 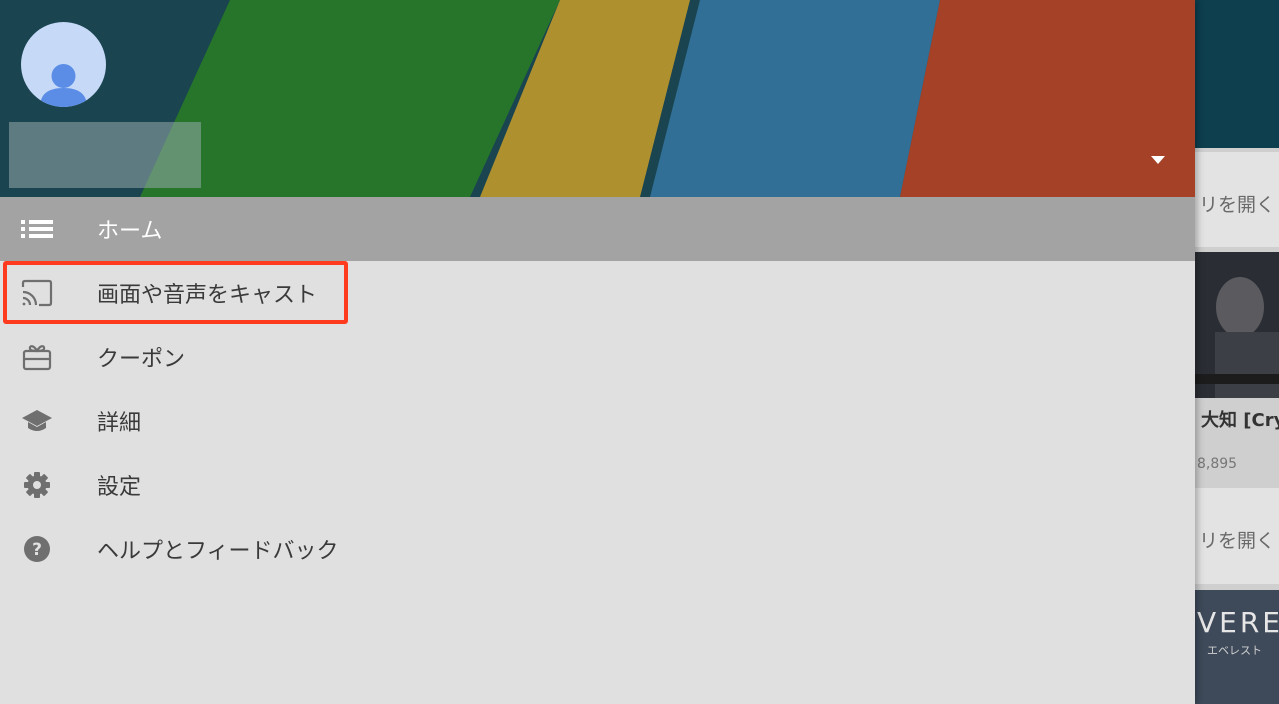 I want to click on menu-label-home: ホーム, so click(x=130, y=231).